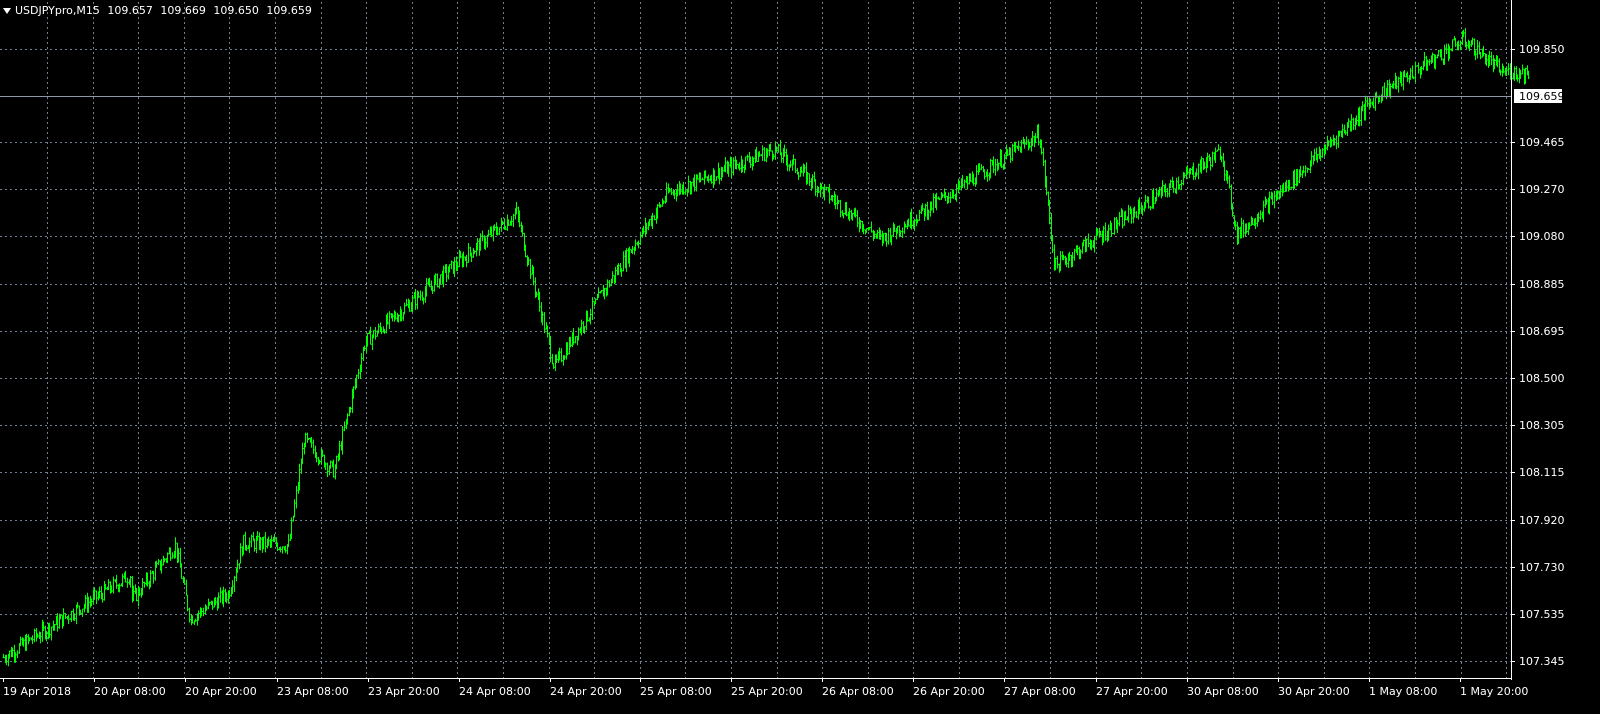  I want to click on open-price: 109.657, so click(130, 10).